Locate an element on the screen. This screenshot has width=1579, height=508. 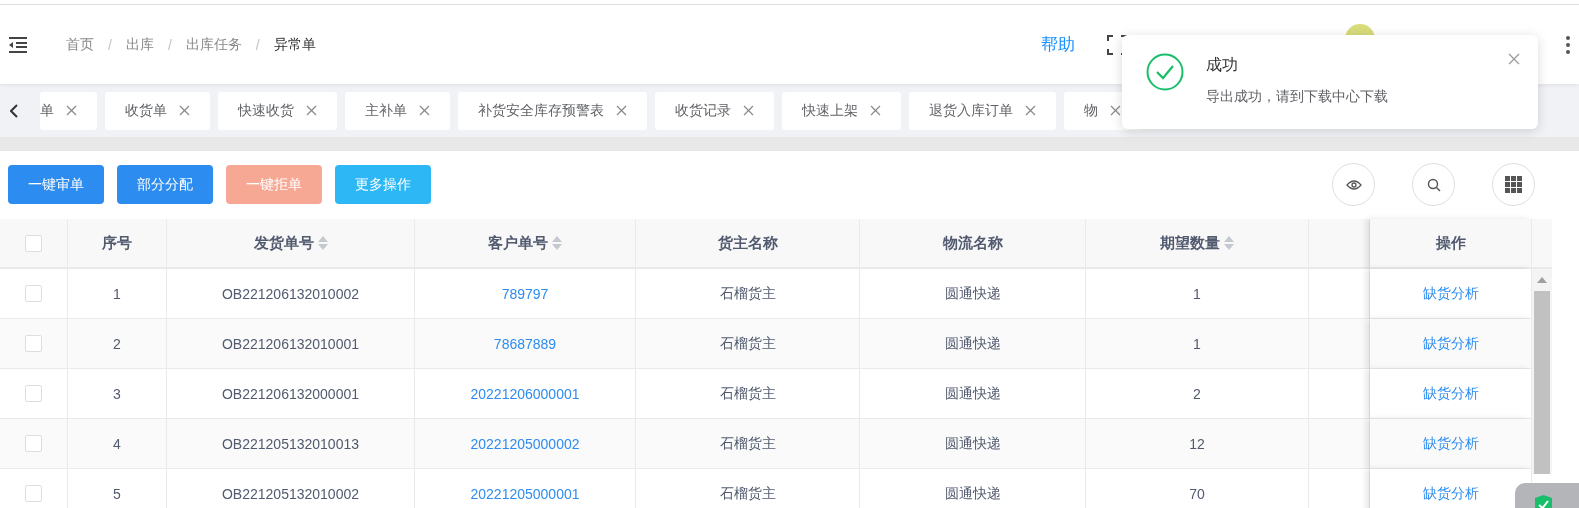
eye-icon is located at coordinates (1353, 184).